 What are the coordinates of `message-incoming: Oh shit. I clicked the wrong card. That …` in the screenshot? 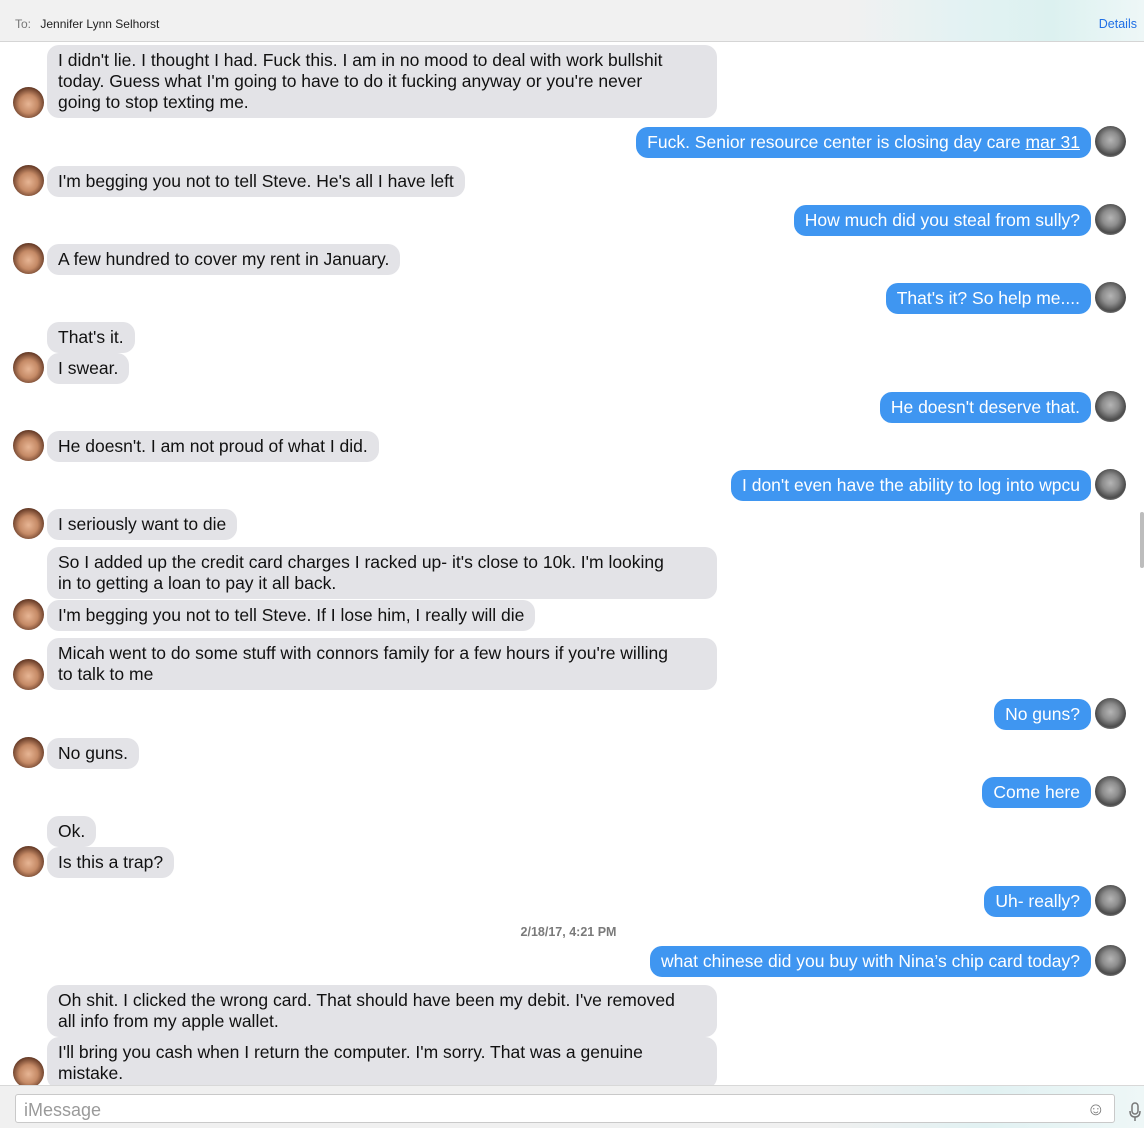 It's located at (382, 1011).